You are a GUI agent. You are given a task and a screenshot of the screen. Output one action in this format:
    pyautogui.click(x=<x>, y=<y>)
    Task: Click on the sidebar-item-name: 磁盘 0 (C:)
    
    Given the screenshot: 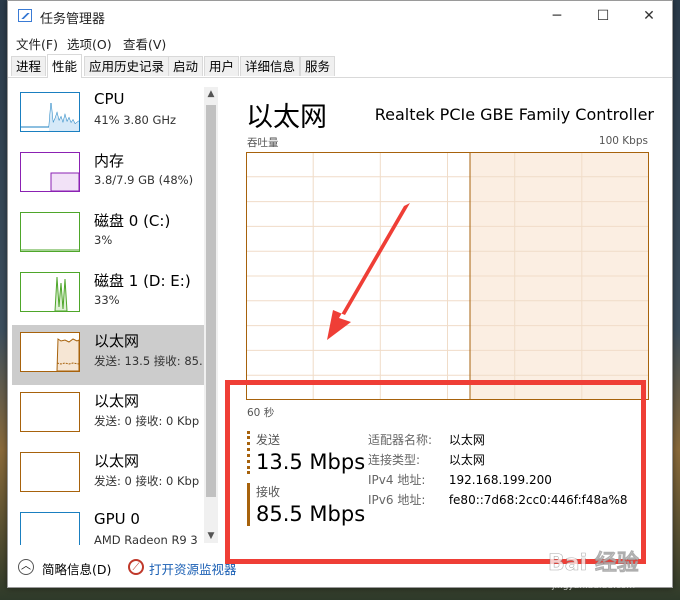 What is the action you would take?
    pyautogui.click(x=132, y=221)
    